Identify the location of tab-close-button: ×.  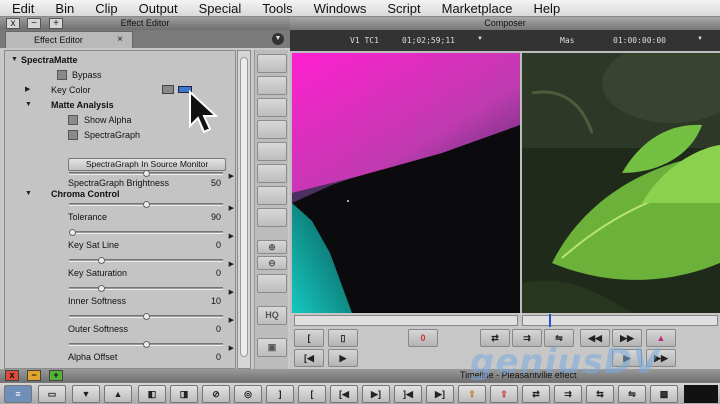
(120, 40).